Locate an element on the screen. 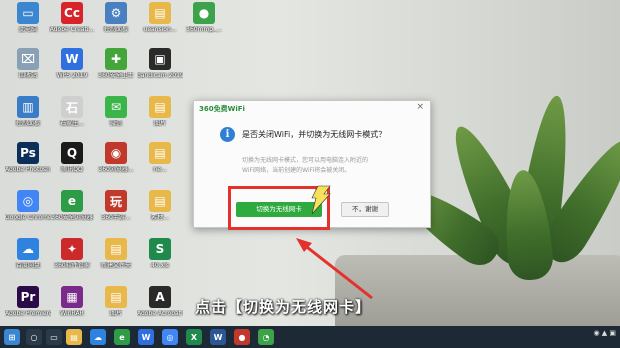 The width and height of the screenshot is (620, 348). desktop-icon: ☁ 百度网盘 is located at coordinates (28, 261).